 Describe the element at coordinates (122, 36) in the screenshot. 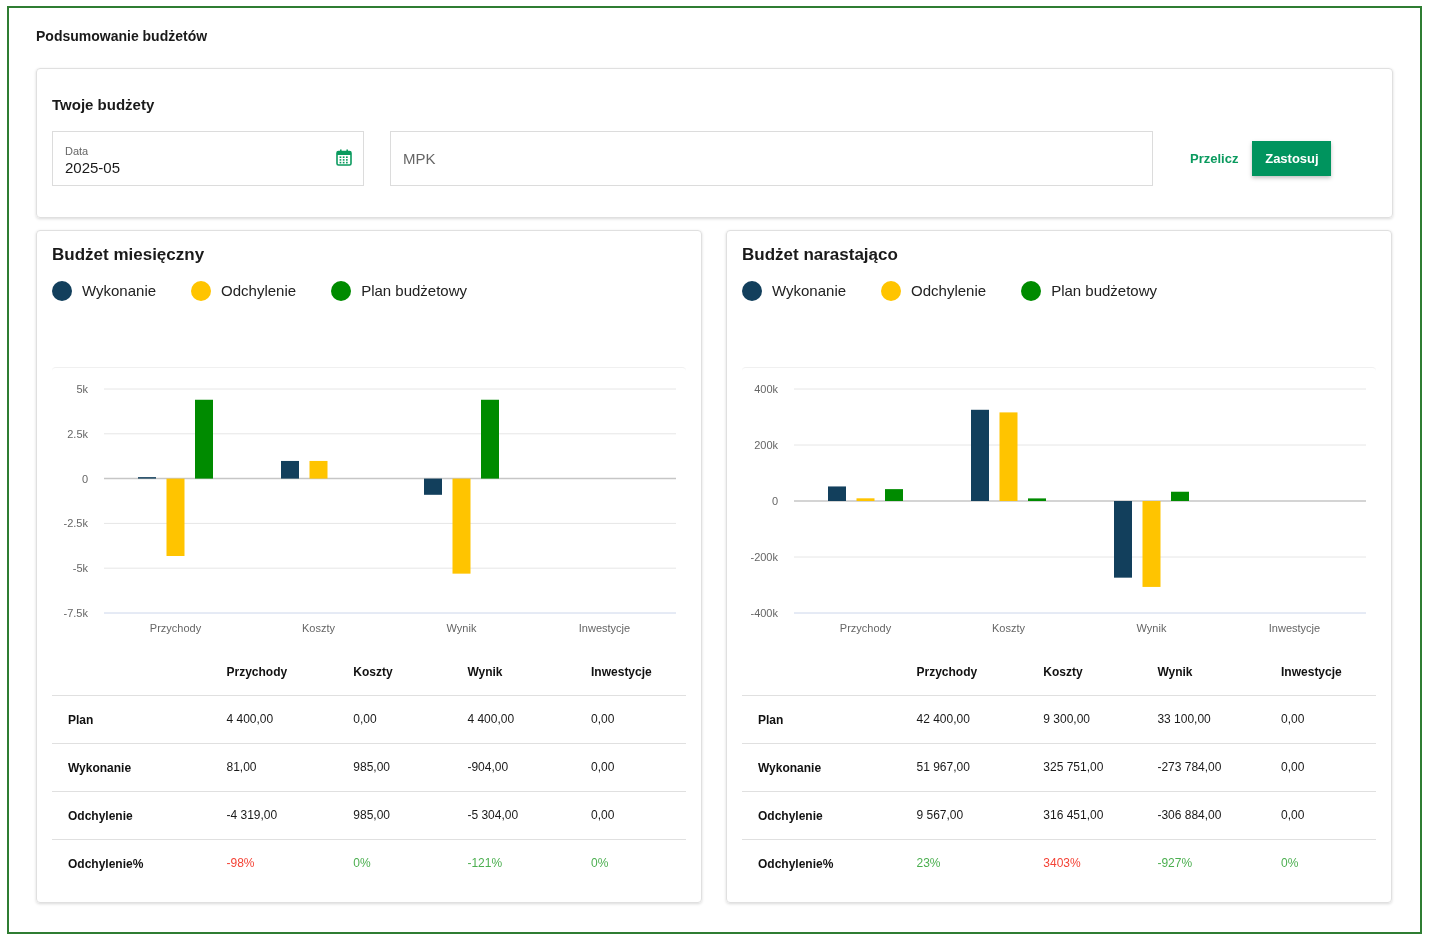

I see `page-title: Podsumowanie budżetów` at that location.